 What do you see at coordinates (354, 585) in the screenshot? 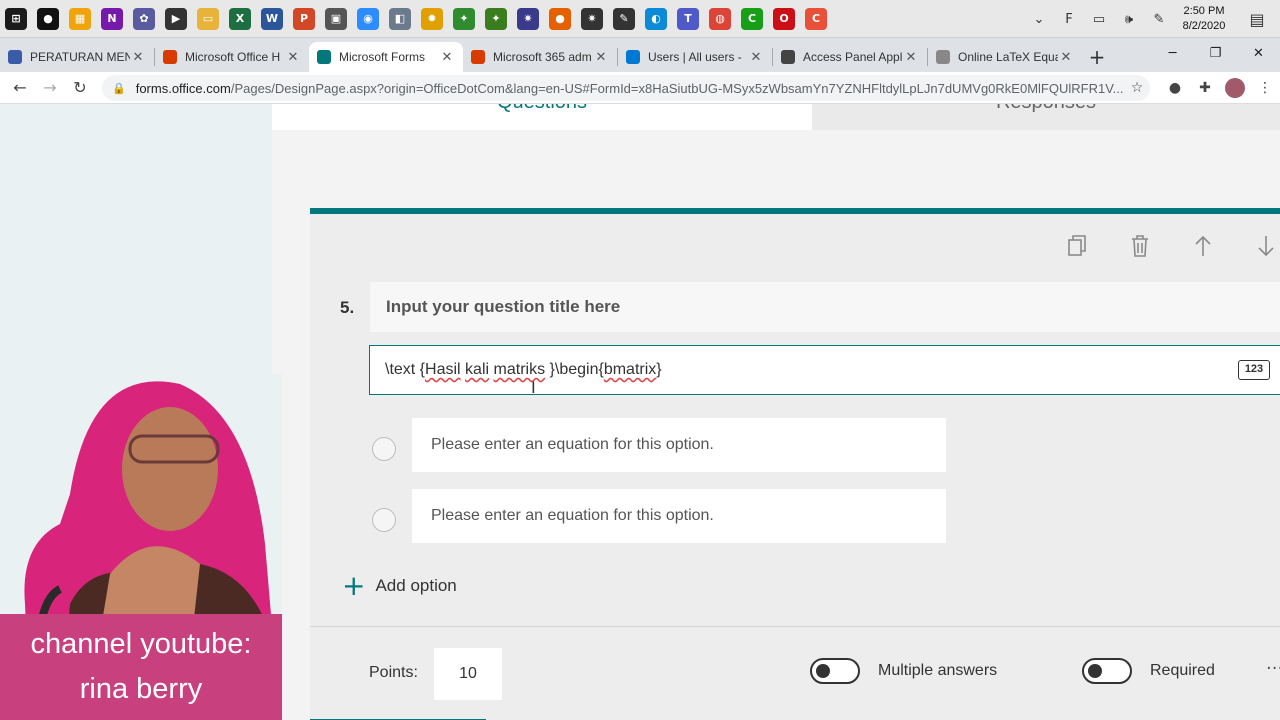
I see `plus-icon: +` at bounding box center [354, 585].